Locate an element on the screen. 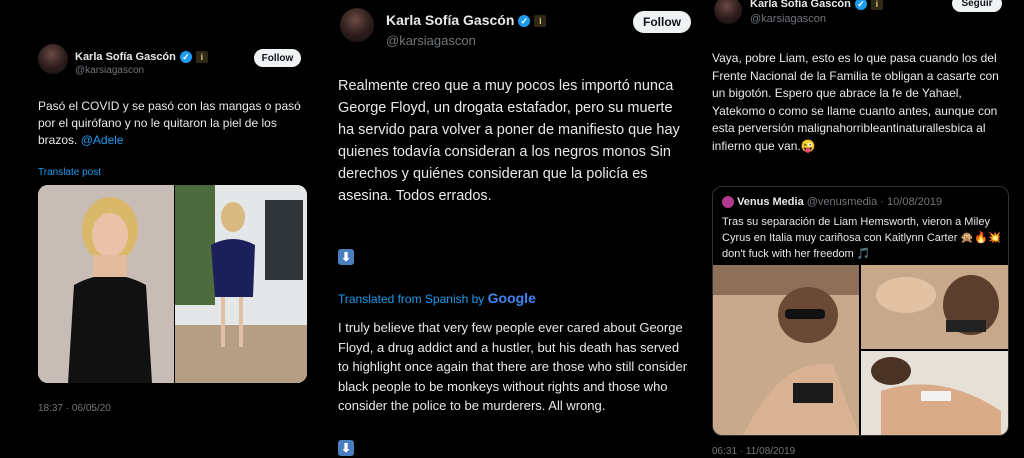  tweet-timestamp: 18:37 · 06/05/20 is located at coordinates (74, 408).